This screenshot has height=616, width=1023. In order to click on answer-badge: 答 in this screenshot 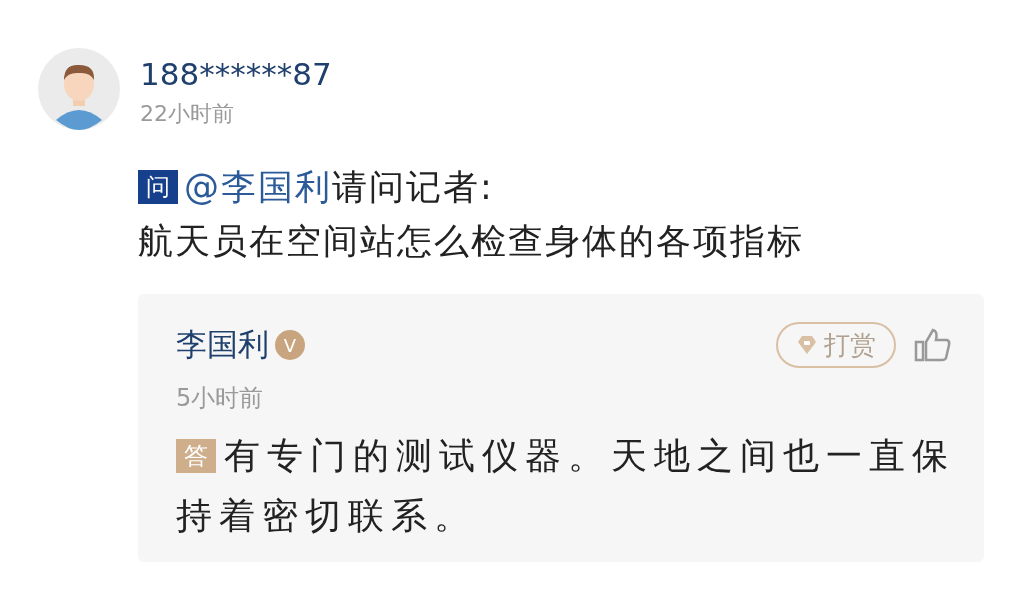, I will do `click(196, 456)`.